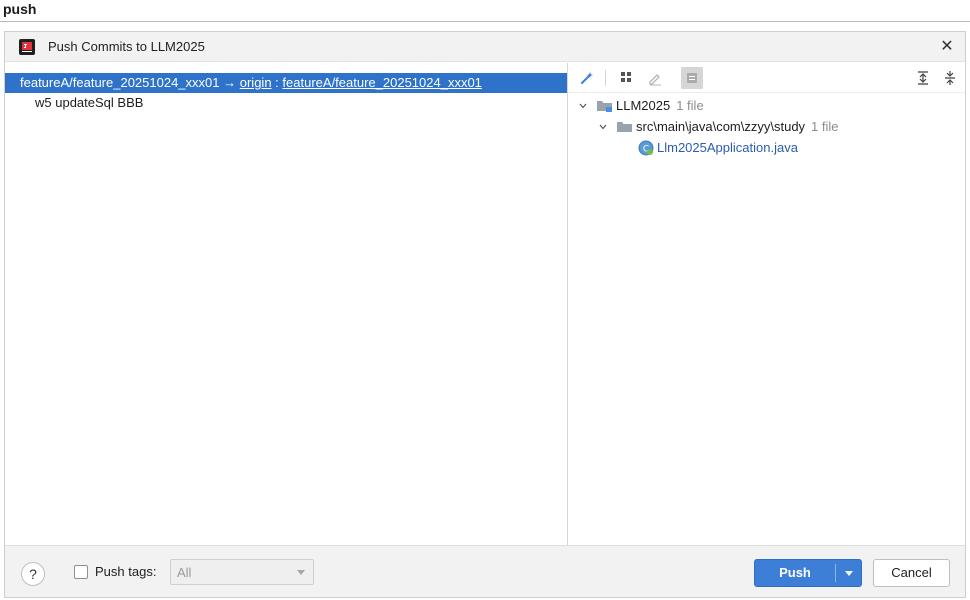  Describe the element at coordinates (120, 82) in the screenshot. I see `local-branch-label: featureA/feature_20251024_xxx01` at that location.